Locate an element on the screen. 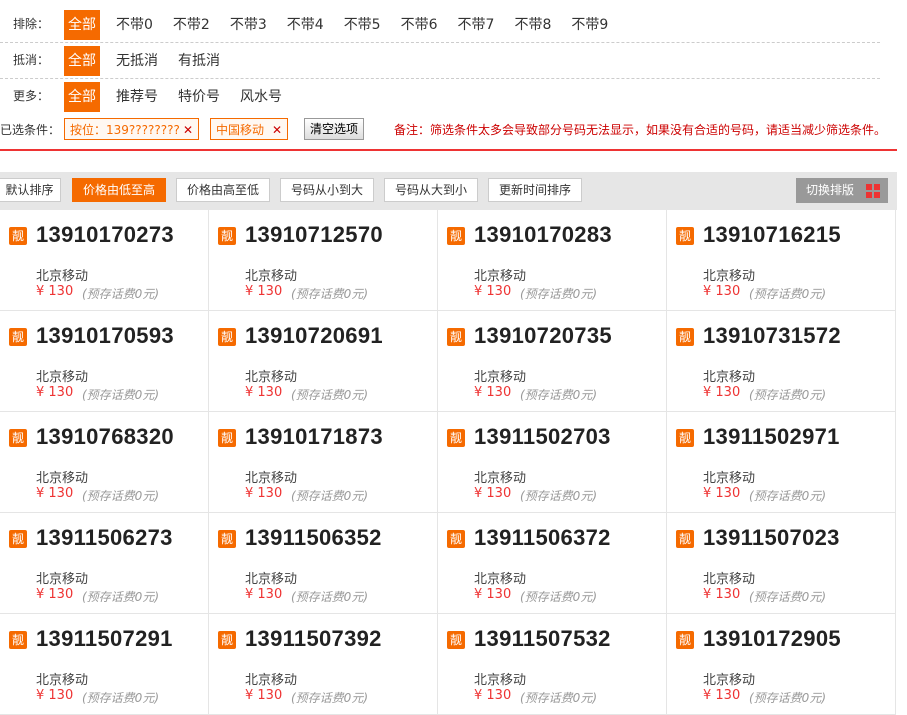  phone-number: 13911506273 is located at coordinates (104, 538).